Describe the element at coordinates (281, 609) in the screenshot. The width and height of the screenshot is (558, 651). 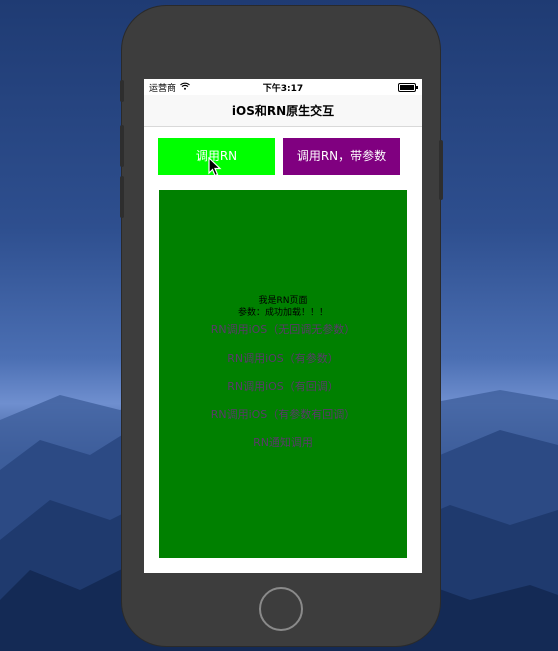
I see `home-button` at that location.